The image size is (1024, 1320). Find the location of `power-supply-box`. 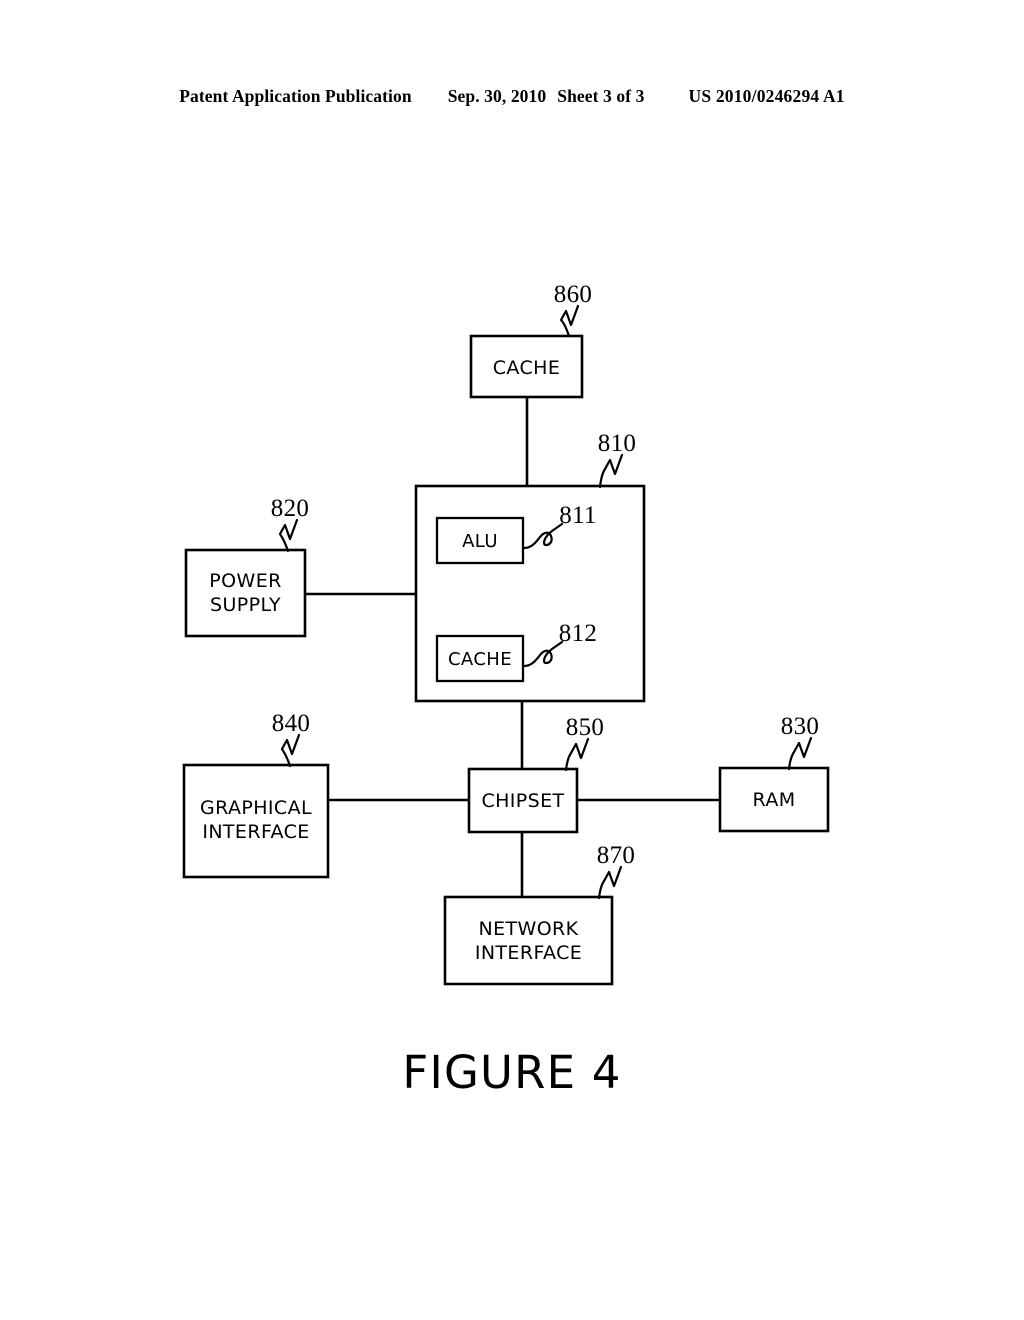

power-supply-box is located at coordinates (245, 593).